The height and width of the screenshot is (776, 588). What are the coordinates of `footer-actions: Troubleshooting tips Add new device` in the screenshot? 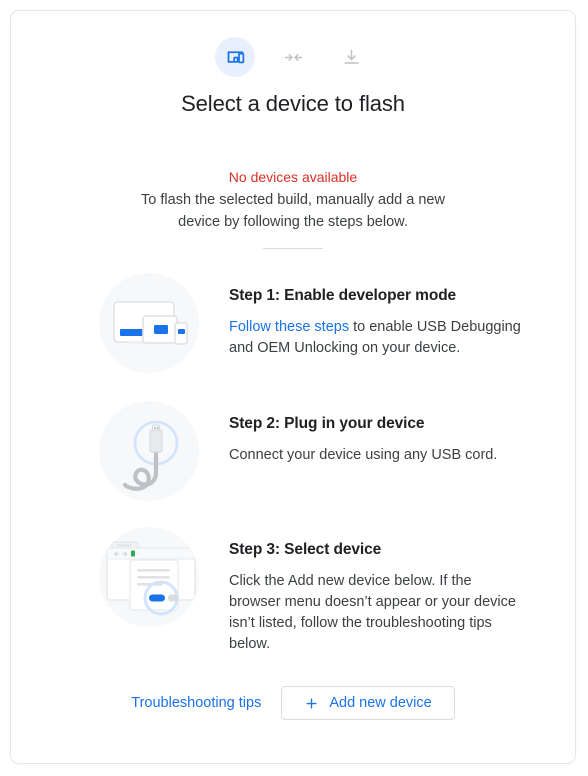 It's located at (293, 703).